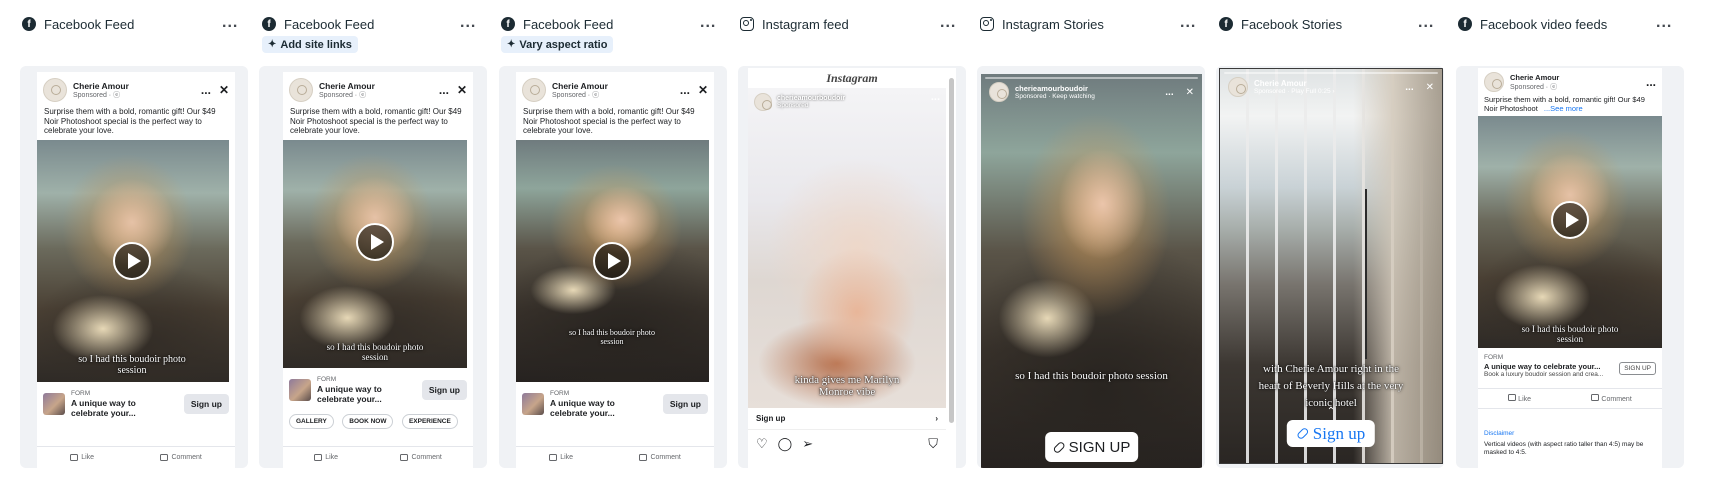 This screenshot has width=1729, height=491. Describe the element at coordinates (1563, 108) in the screenshot. I see `see-more-link: ...See more` at that location.